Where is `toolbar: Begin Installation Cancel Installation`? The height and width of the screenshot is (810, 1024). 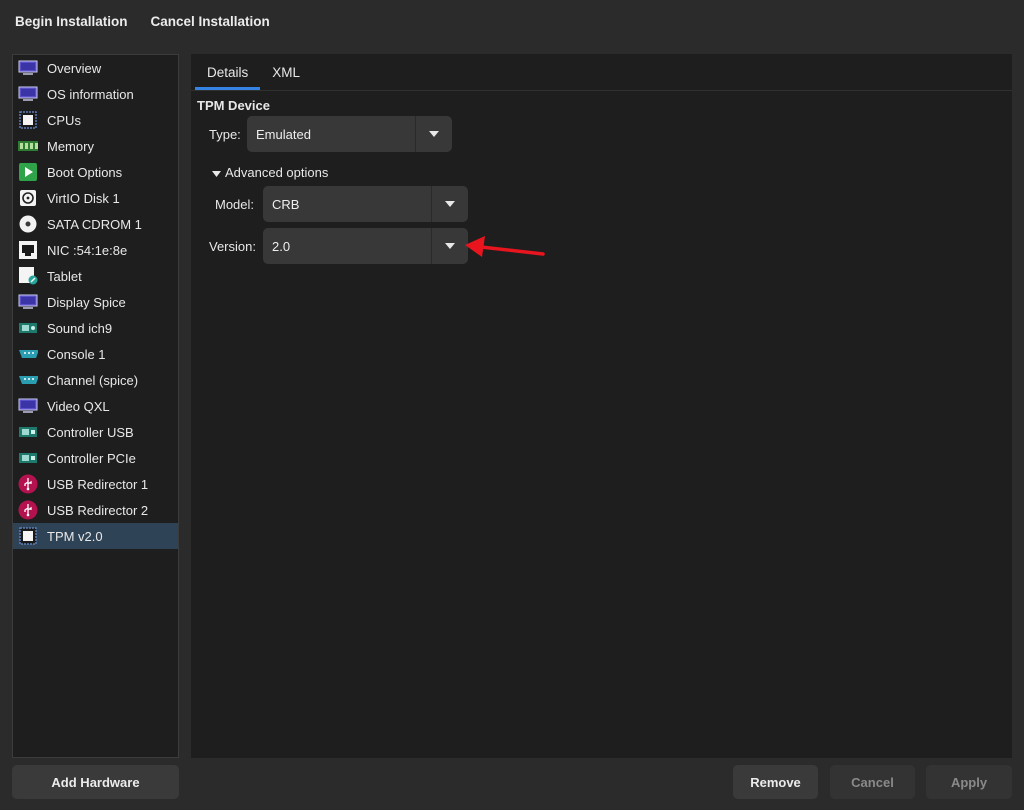 toolbar: Begin Installation Cancel Installation is located at coordinates (512, 21).